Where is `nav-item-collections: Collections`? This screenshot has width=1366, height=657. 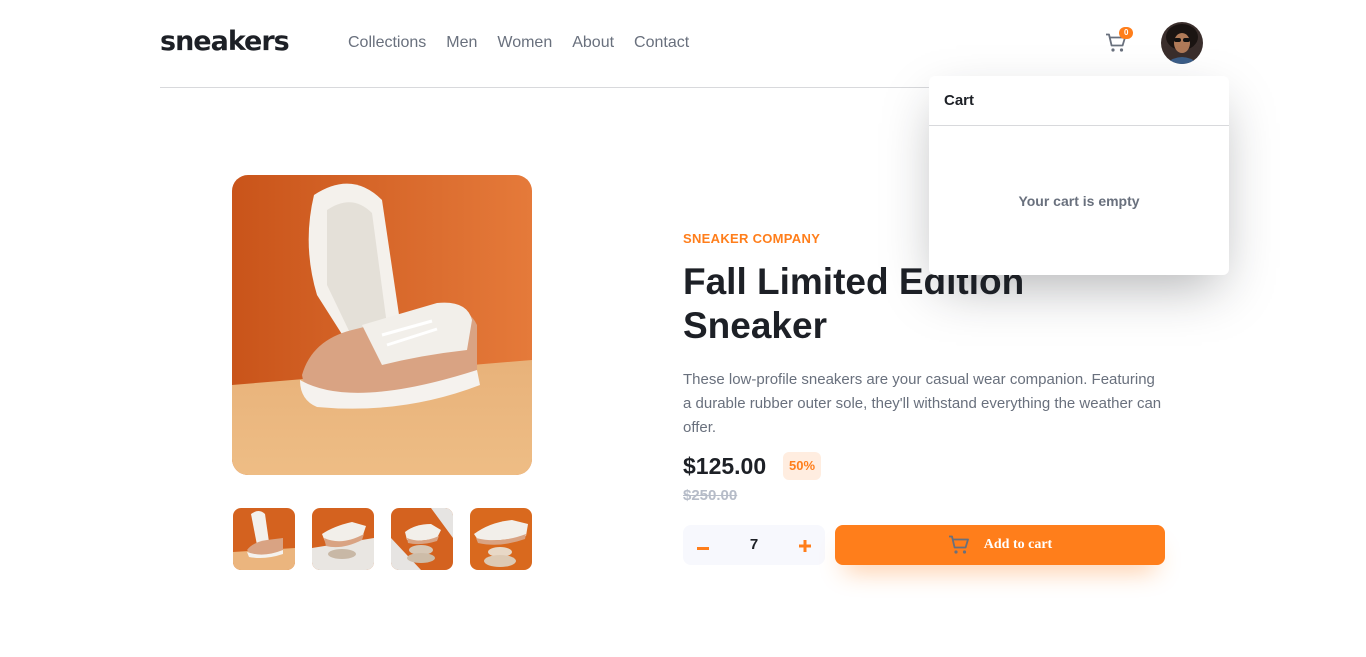 nav-item-collections: Collections is located at coordinates (387, 43).